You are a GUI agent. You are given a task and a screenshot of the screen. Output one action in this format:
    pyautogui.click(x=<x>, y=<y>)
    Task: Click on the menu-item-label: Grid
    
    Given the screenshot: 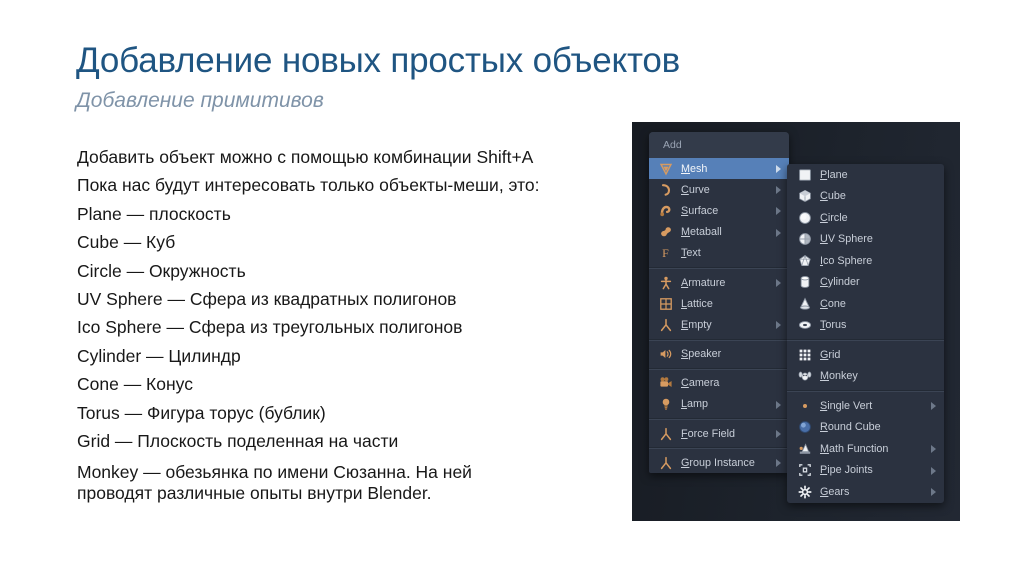 What is the action you would take?
    pyautogui.click(x=830, y=354)
    